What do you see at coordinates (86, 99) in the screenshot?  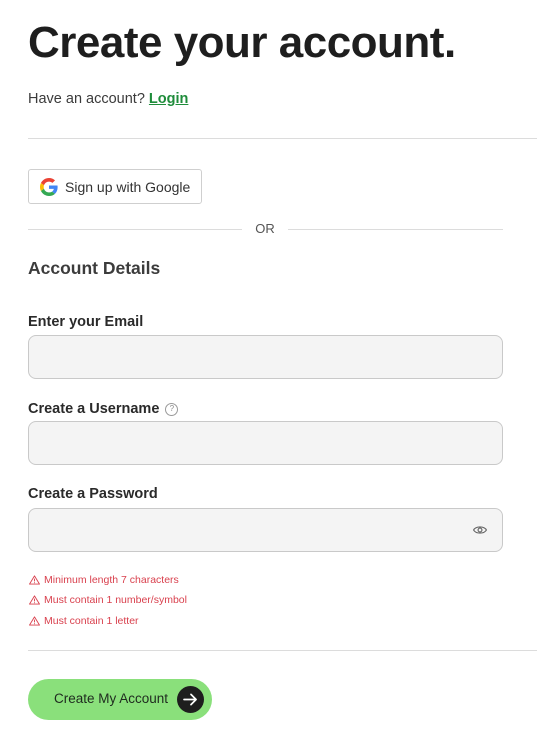 I see `have-account-text: Have an account?` at bounding box center [86, 99].